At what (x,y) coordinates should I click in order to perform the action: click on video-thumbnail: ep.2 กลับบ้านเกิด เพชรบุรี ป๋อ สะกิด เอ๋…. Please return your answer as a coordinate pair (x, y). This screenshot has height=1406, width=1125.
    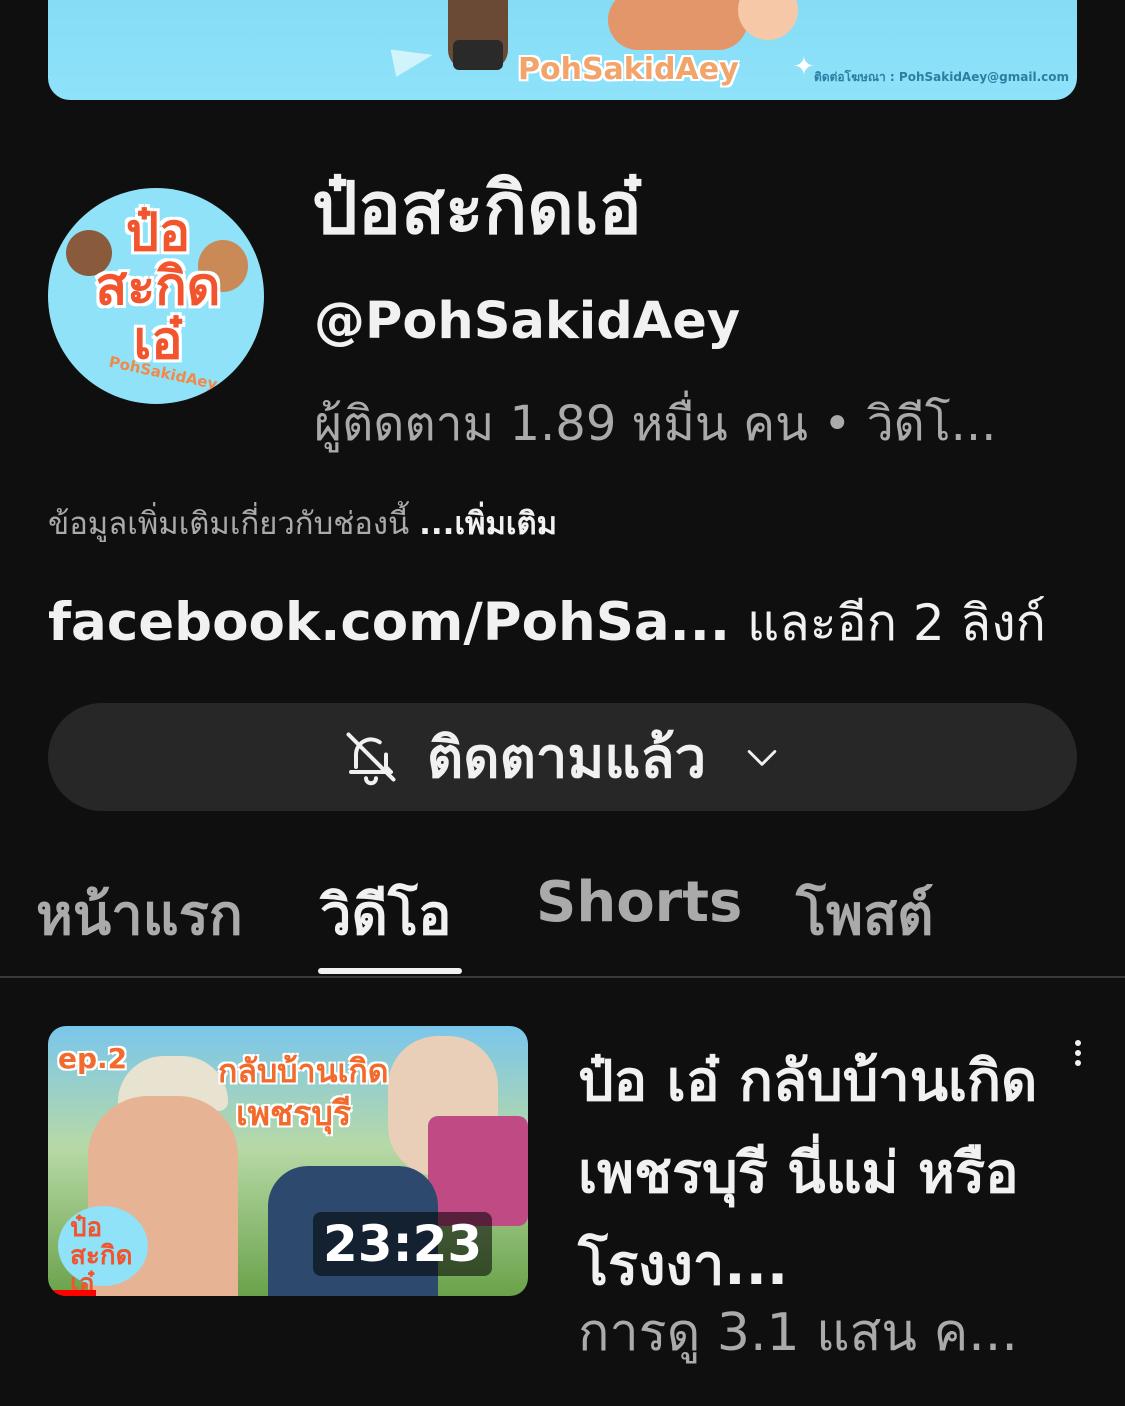
    Looking at the image, I should click on (288, 1161).